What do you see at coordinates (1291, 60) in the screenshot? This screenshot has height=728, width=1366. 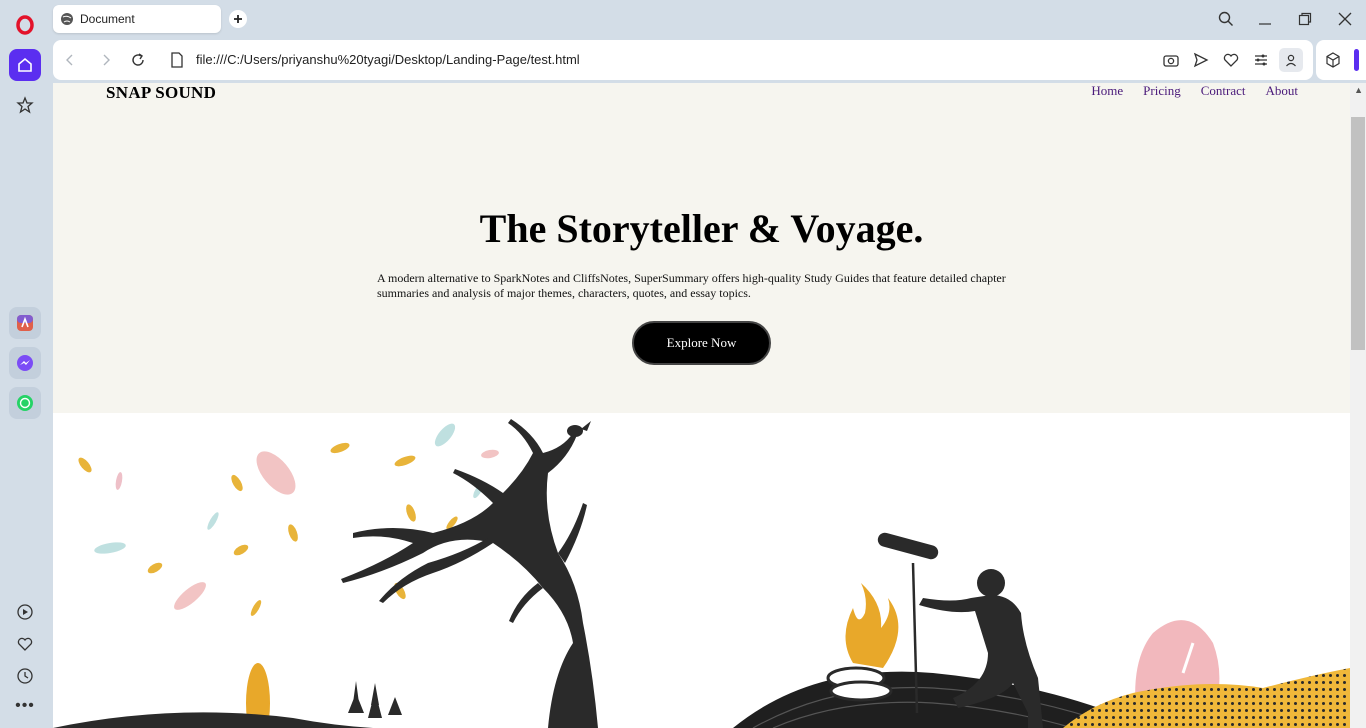 I see `profile-icon` at bounding box center [1291, 60].